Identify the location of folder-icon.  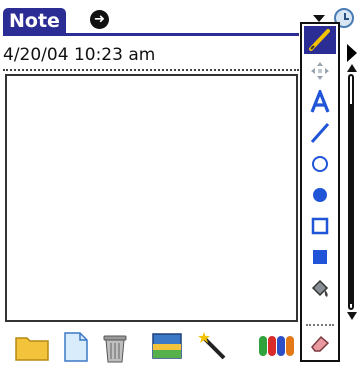
(32, 346).